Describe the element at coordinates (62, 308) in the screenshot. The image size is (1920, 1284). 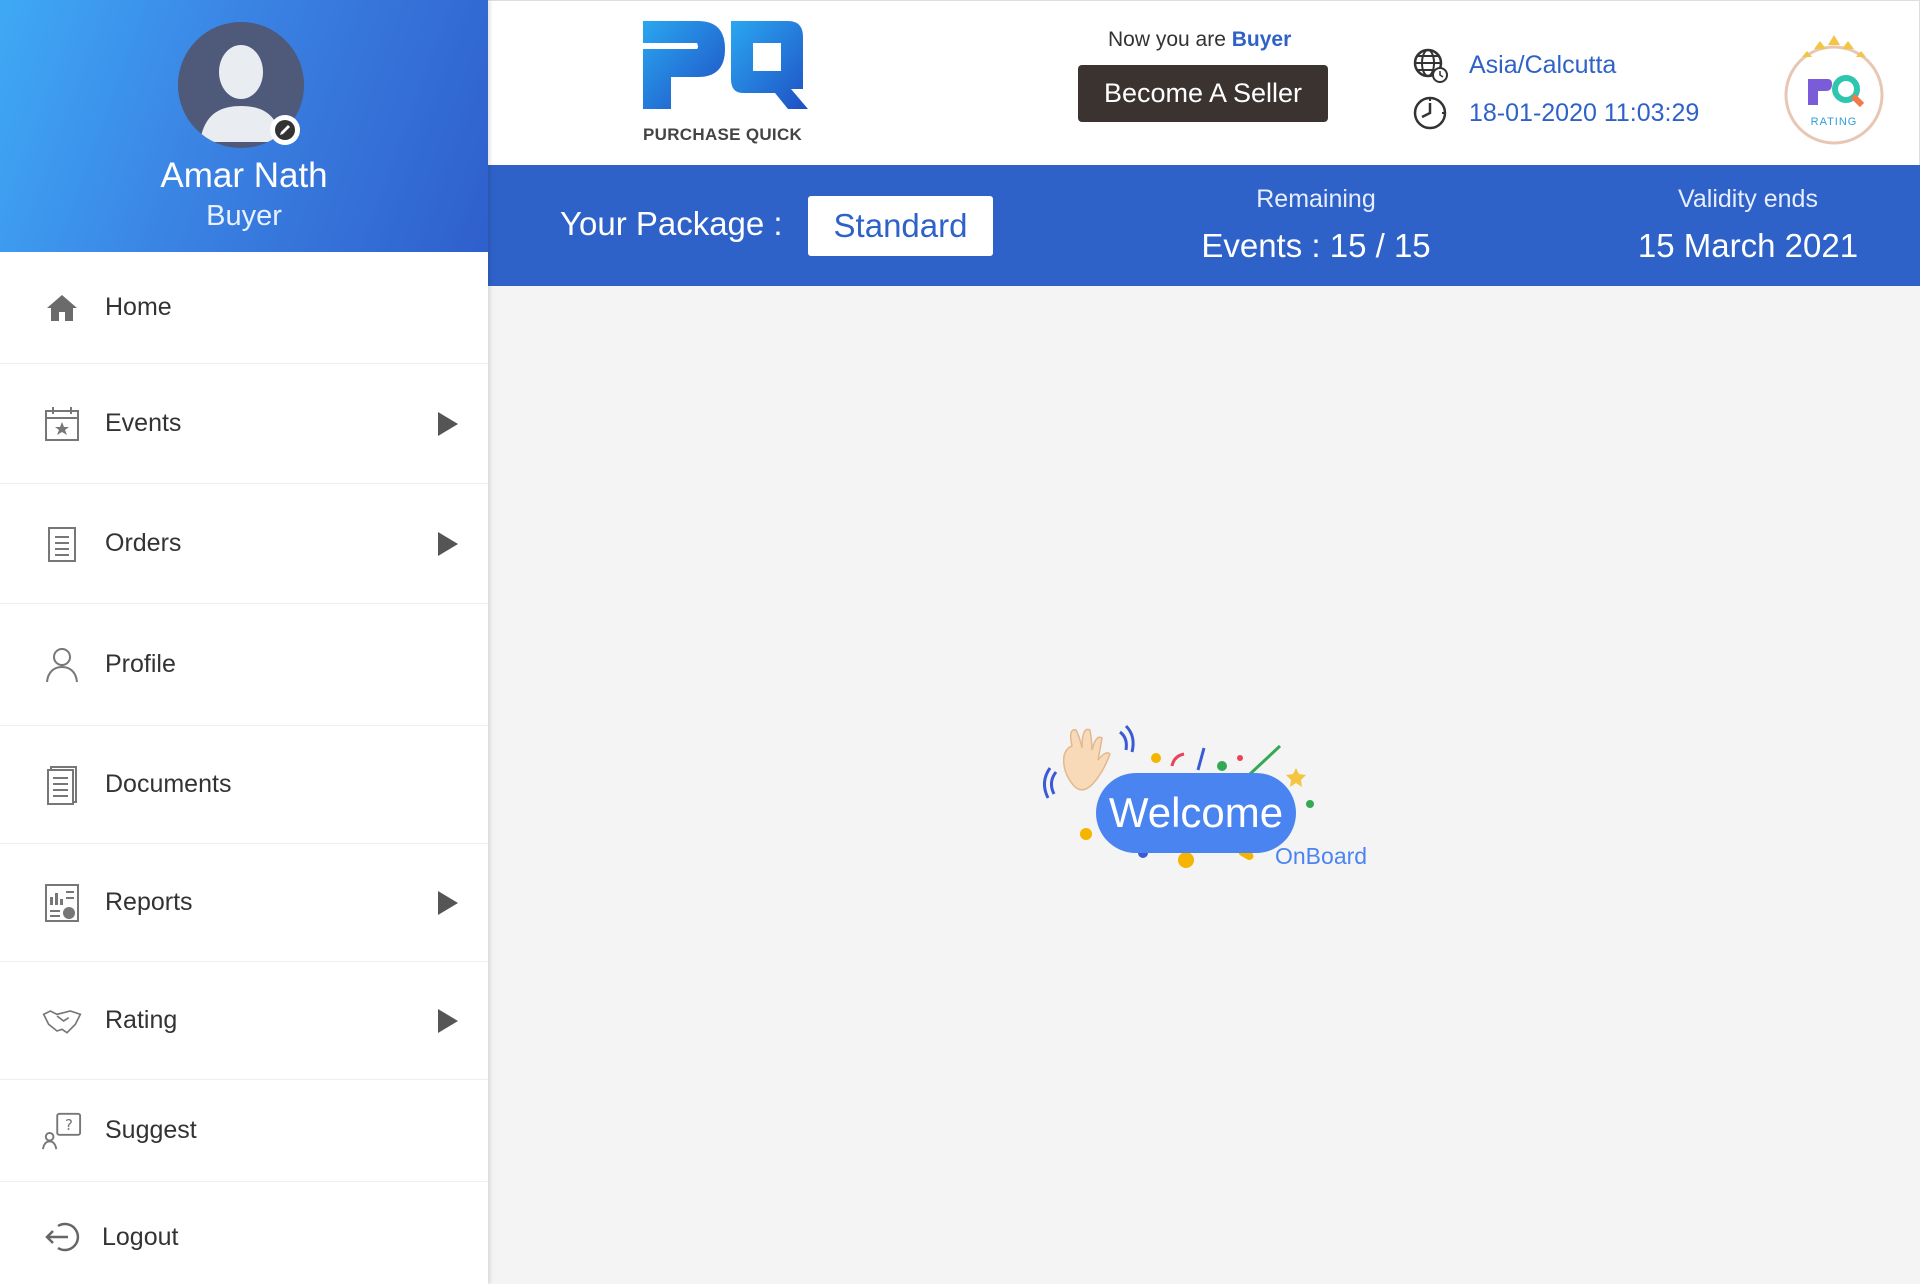
I see `home-icon` at that location.